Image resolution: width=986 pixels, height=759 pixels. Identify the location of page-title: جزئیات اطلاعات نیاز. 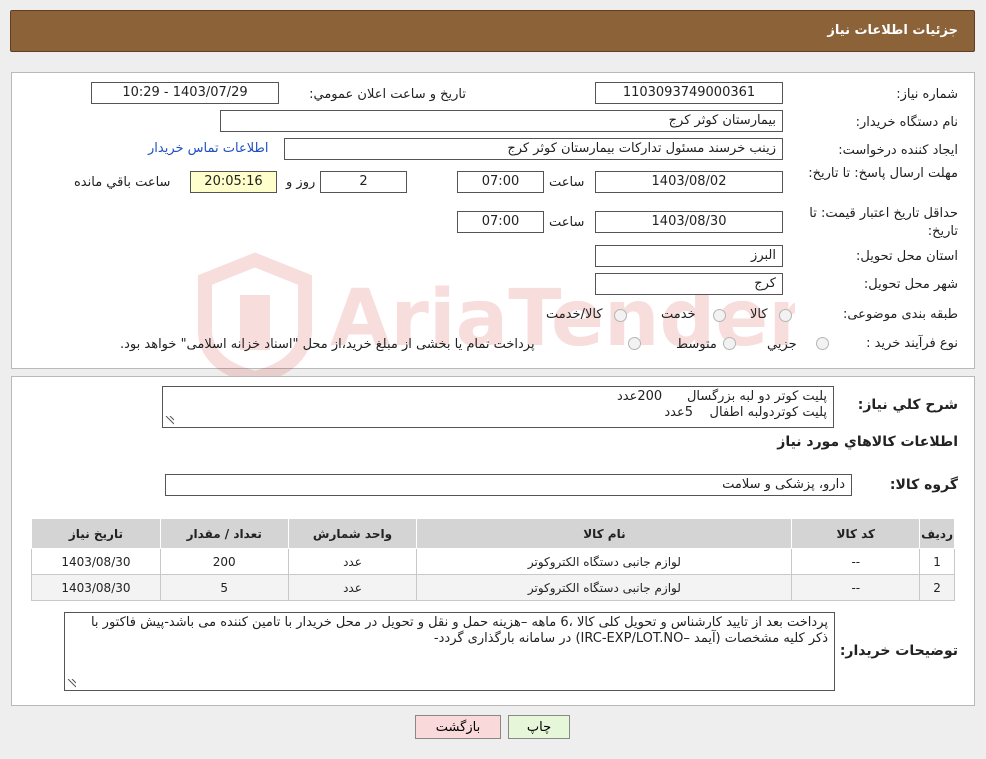
(892, 30).